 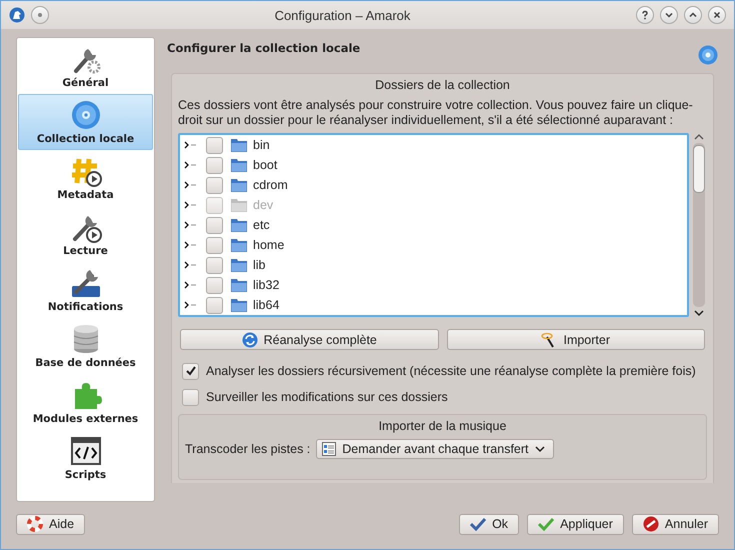 What do you see at coordinates (35, 524) in the screenshot?
I see `lifebuoy-icon` at bounding box center [35, 524].